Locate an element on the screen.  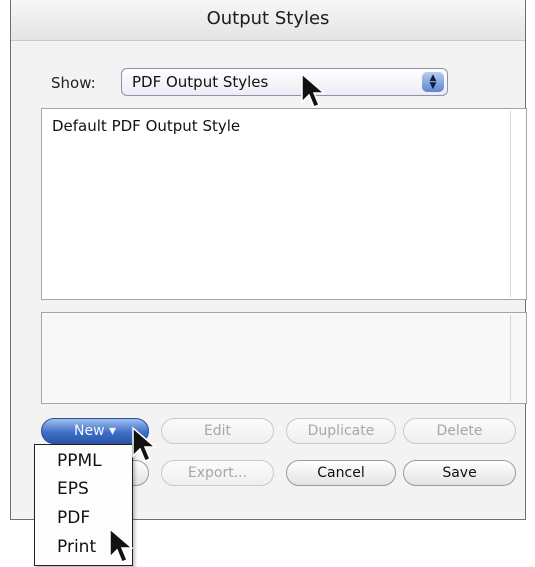
menu-item-print: Print is located at coordinates (76, 547).